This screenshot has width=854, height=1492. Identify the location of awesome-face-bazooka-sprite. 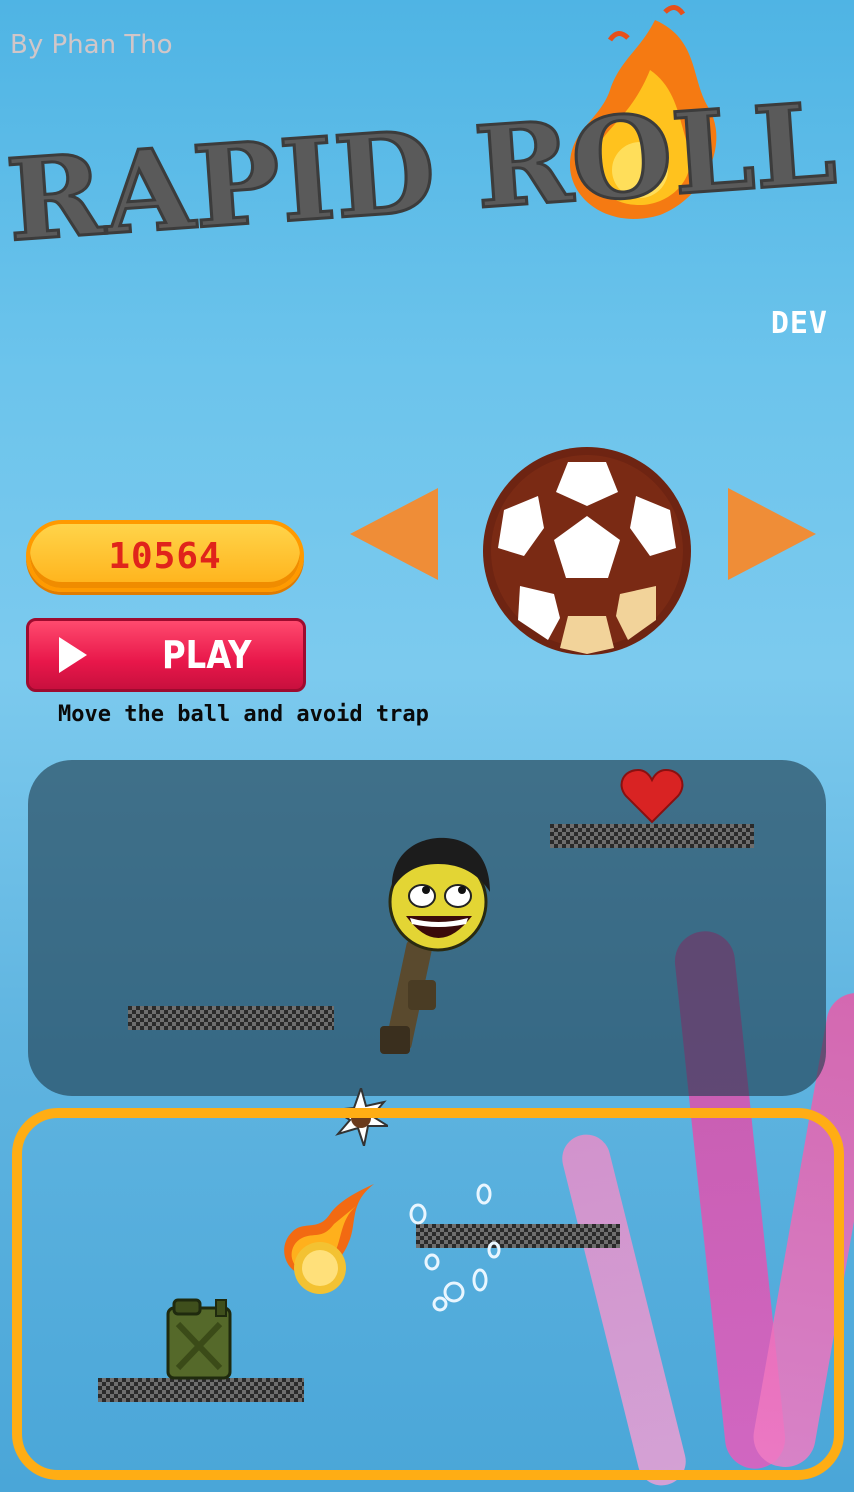
(435, 945).